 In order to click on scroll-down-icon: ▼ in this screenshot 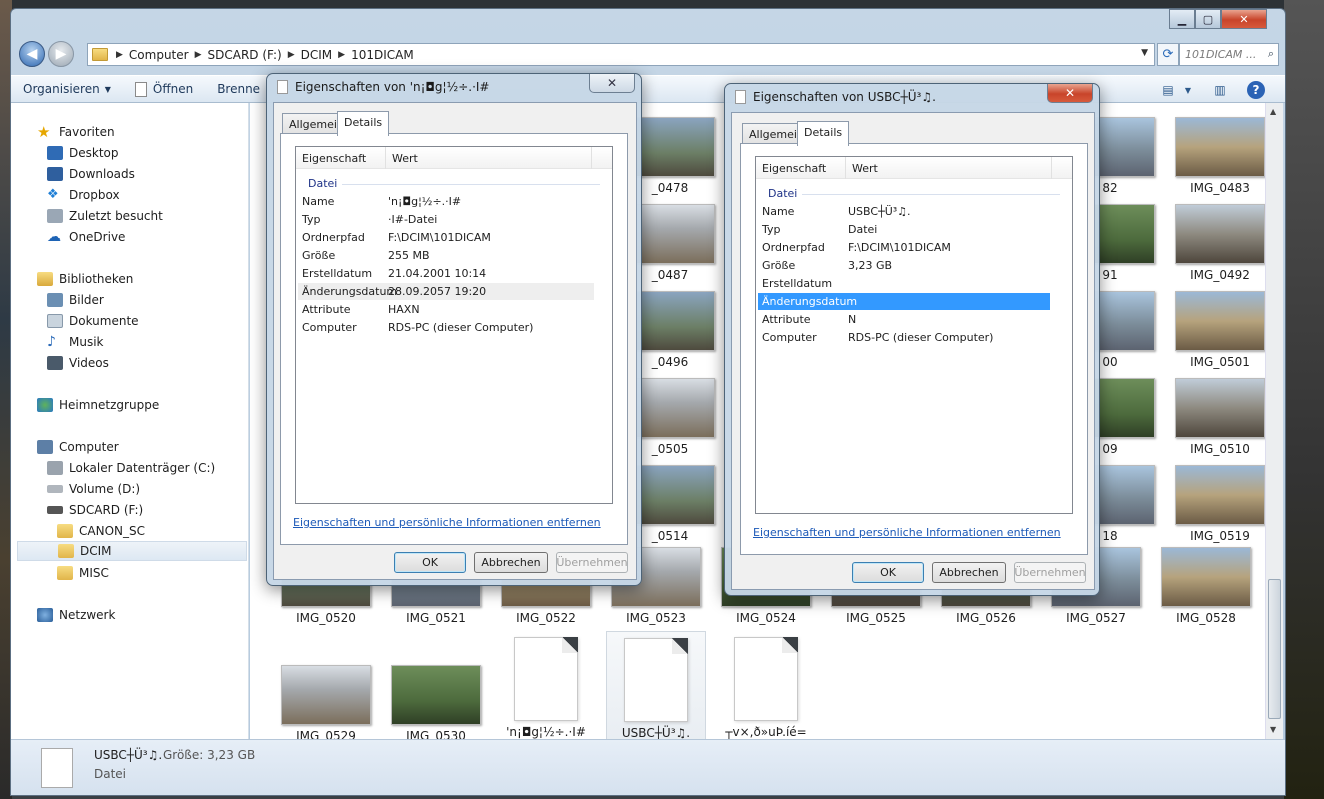, I will do `click(1273, 729)`.